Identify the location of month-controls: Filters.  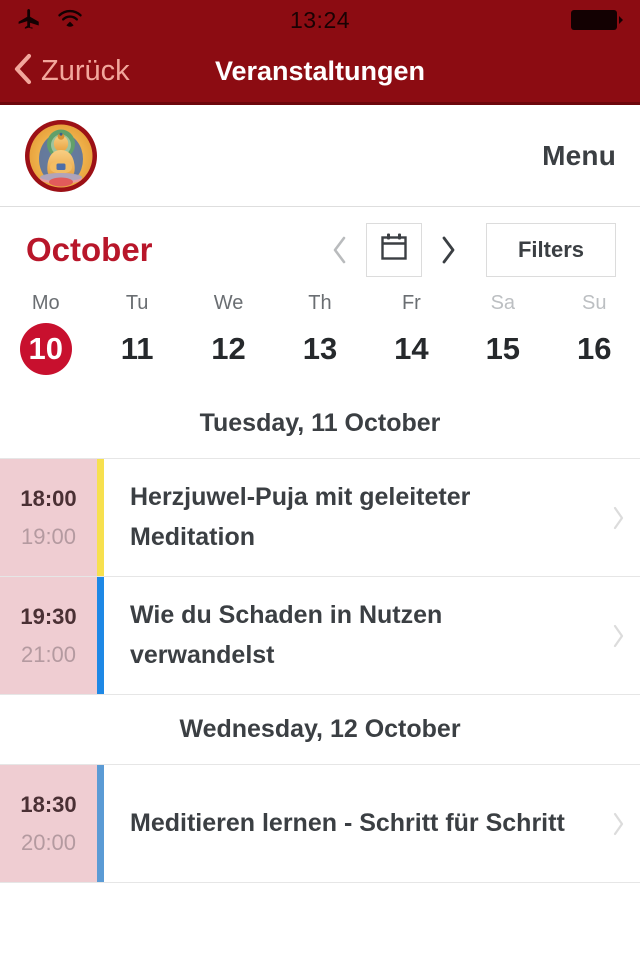
(467, 249).